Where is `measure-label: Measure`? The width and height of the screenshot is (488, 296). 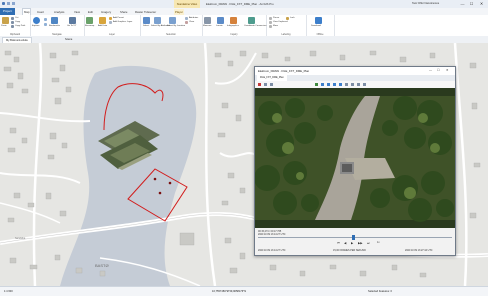 measure-label: Measure is located at coordinates (207, 26).